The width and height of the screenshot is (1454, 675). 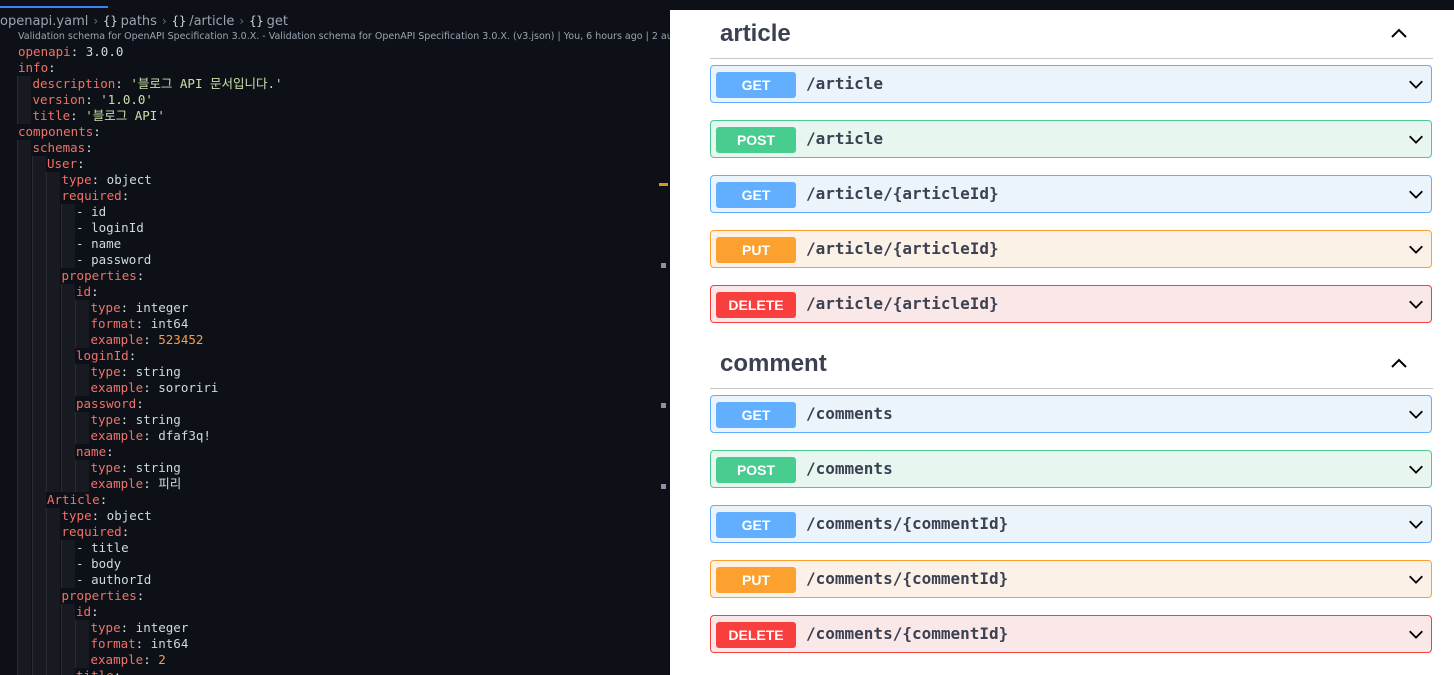 I want to click on yaml-value: object, so click(x=129, y=515).